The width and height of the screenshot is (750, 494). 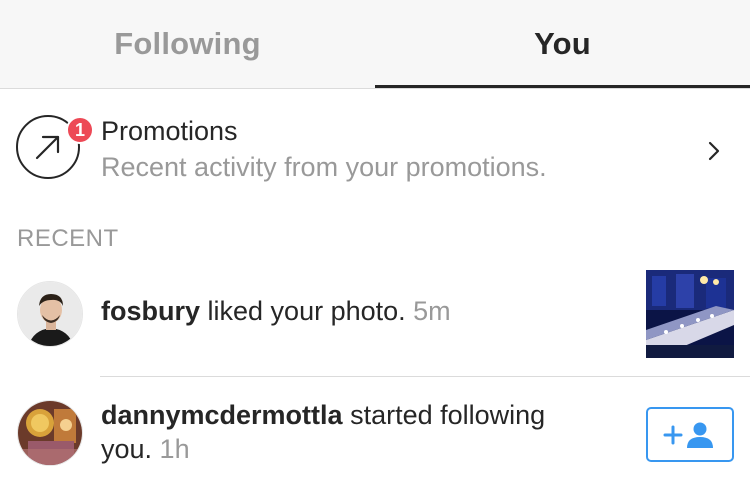 I want to click on activity-action-continued: you., so click(x=127, y=449).